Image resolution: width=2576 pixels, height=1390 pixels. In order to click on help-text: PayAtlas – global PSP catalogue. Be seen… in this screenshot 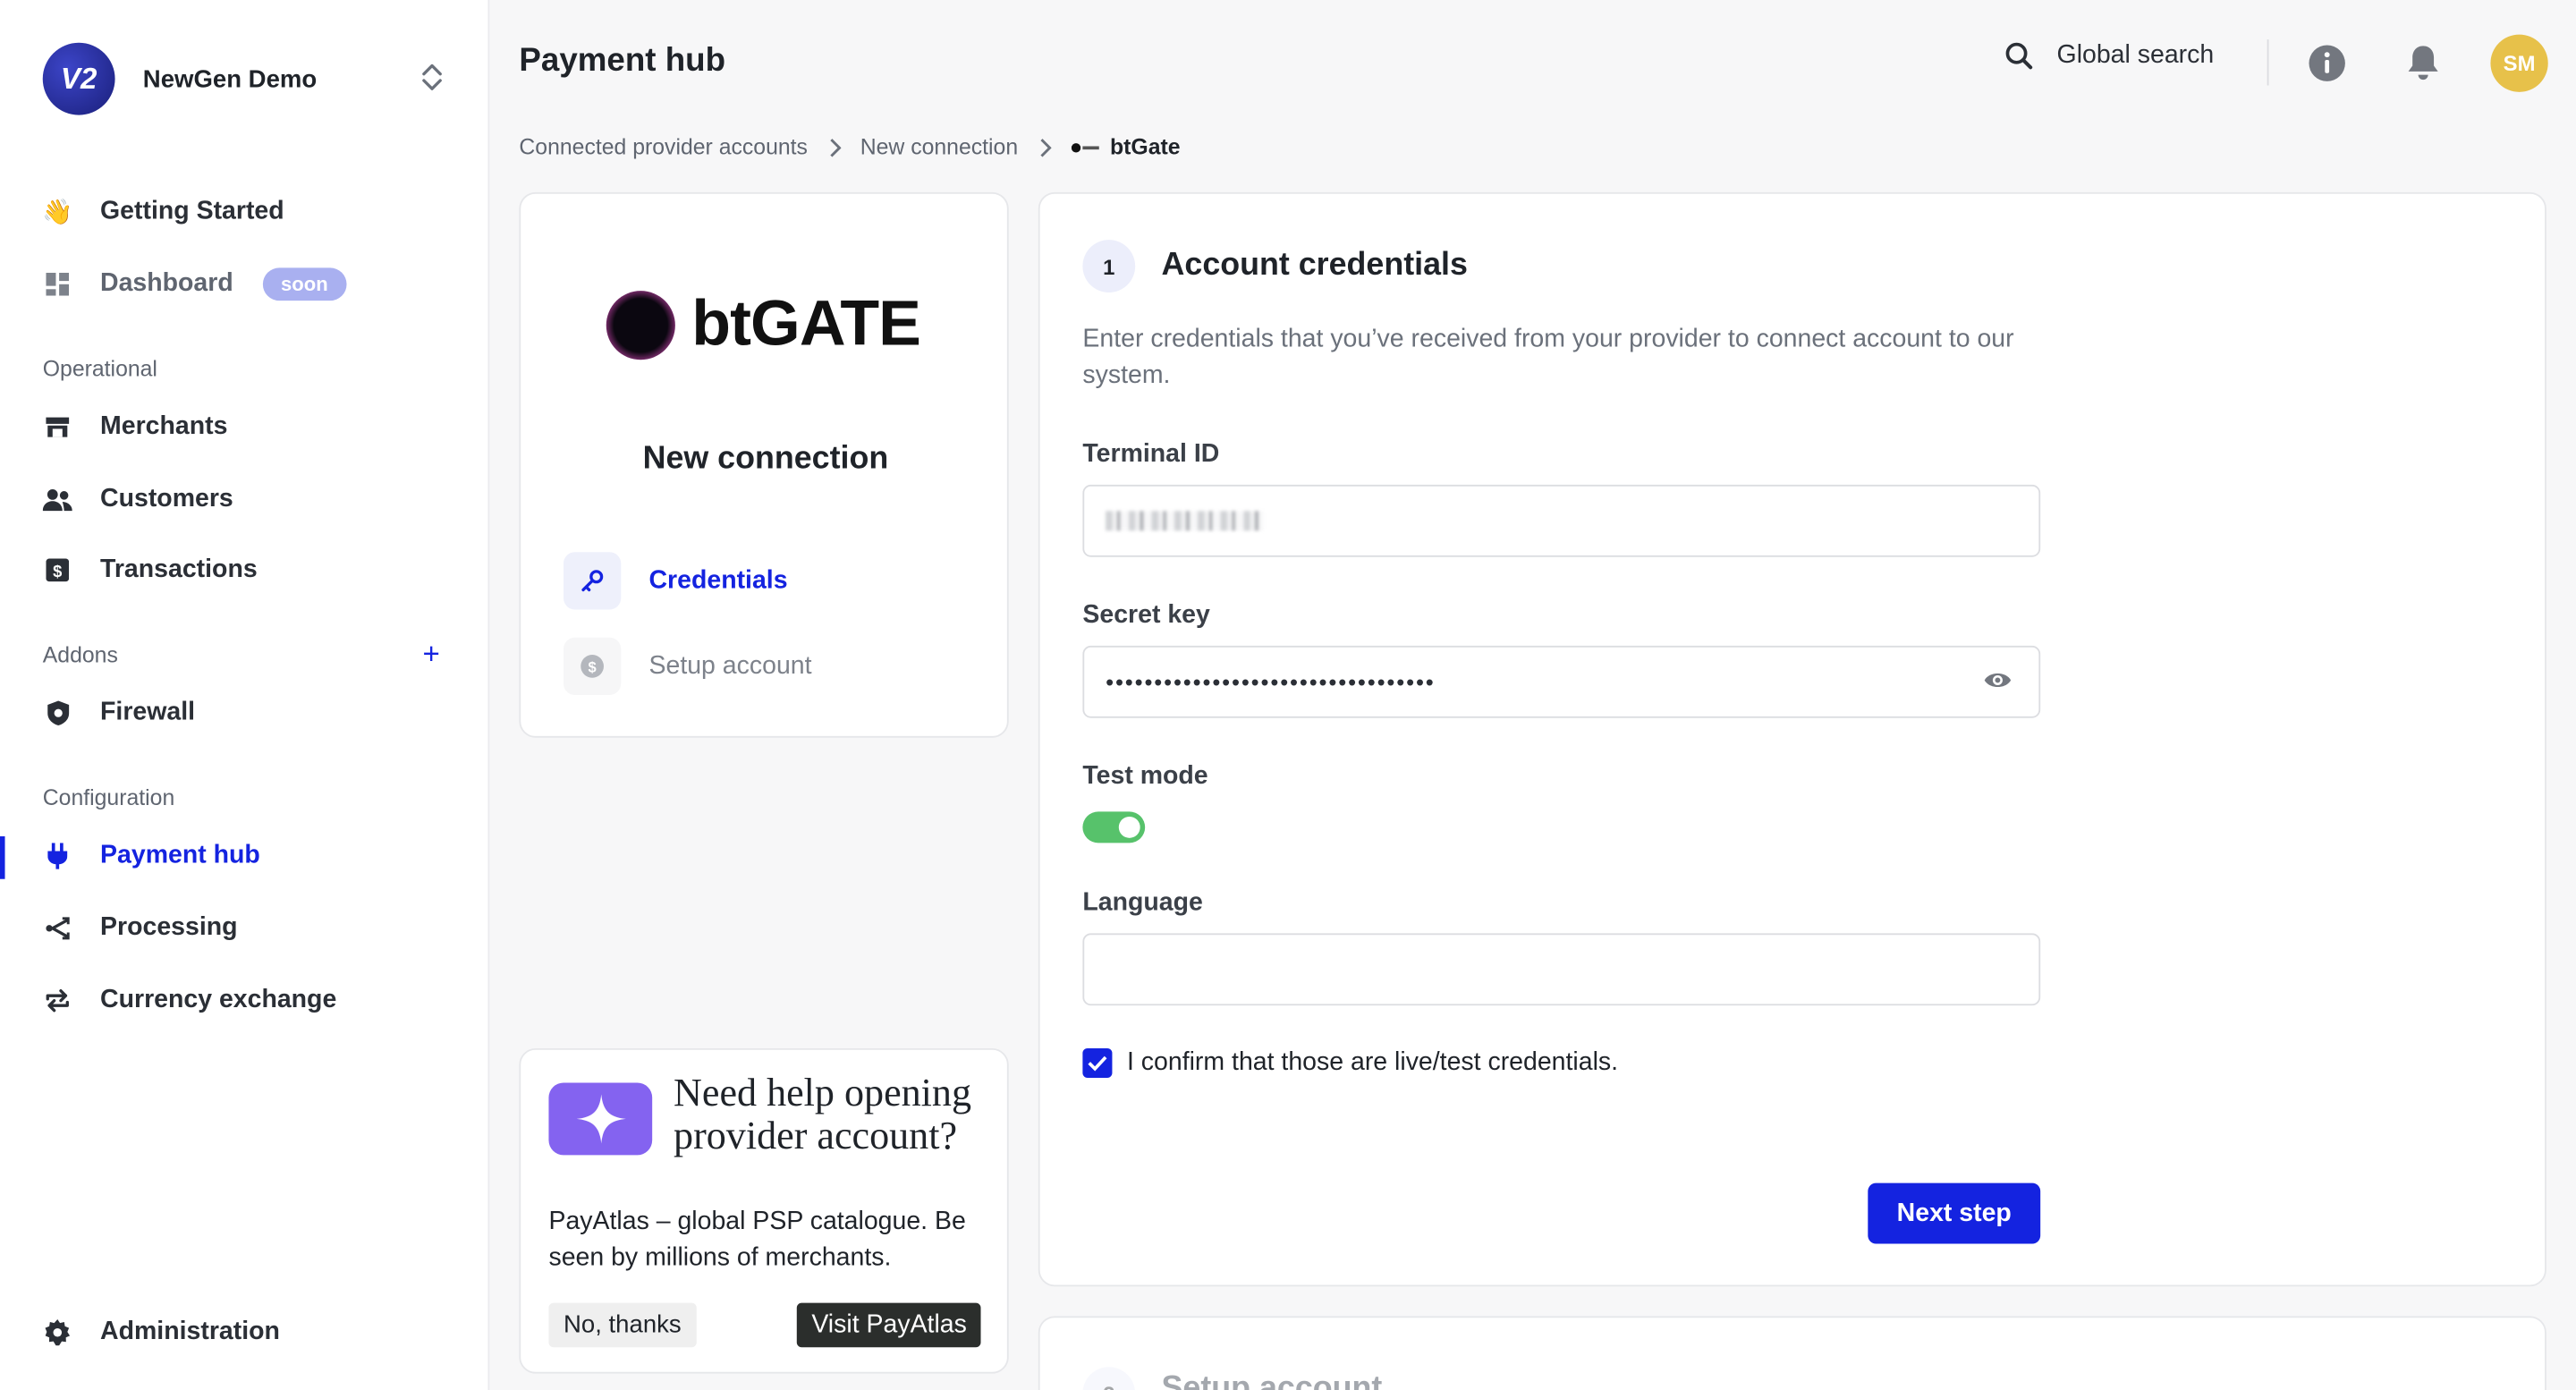, I will do `click(757, 1240)`.